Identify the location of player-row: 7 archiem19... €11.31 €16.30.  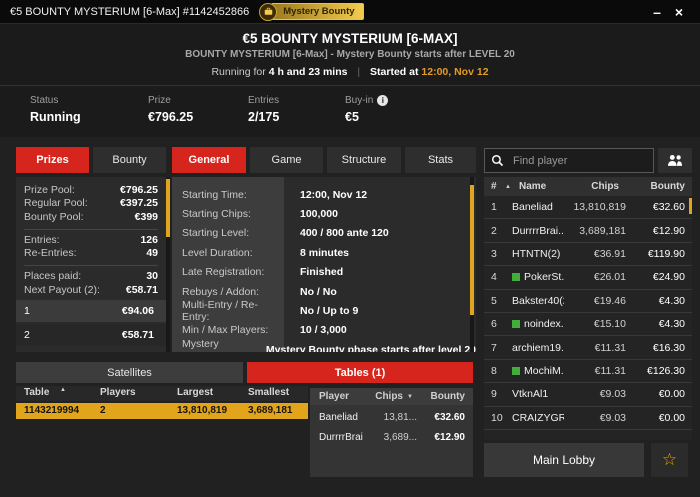
(588, 348).